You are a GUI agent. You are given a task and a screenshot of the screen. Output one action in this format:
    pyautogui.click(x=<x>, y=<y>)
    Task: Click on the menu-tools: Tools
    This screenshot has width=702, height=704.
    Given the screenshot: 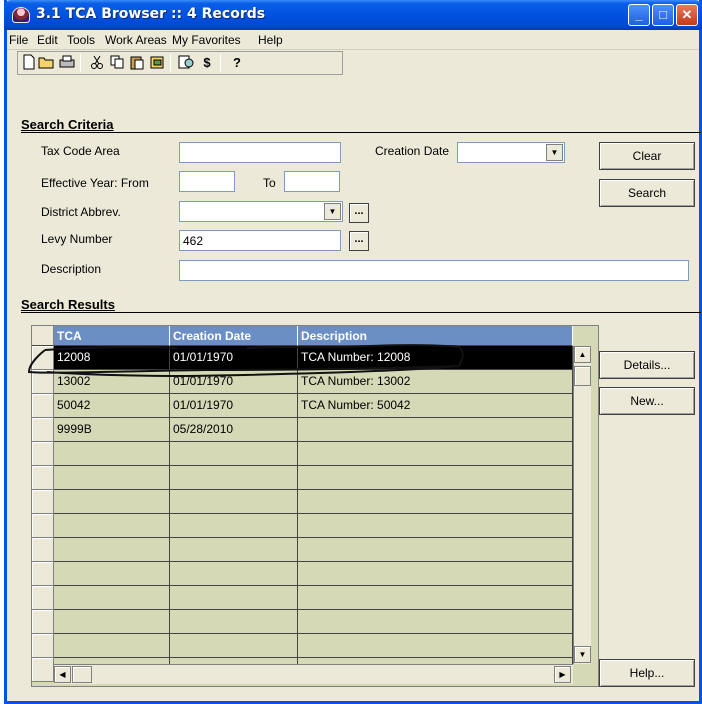 What is the action you would take?
    pyautogui.click(x=81, y=40)
    